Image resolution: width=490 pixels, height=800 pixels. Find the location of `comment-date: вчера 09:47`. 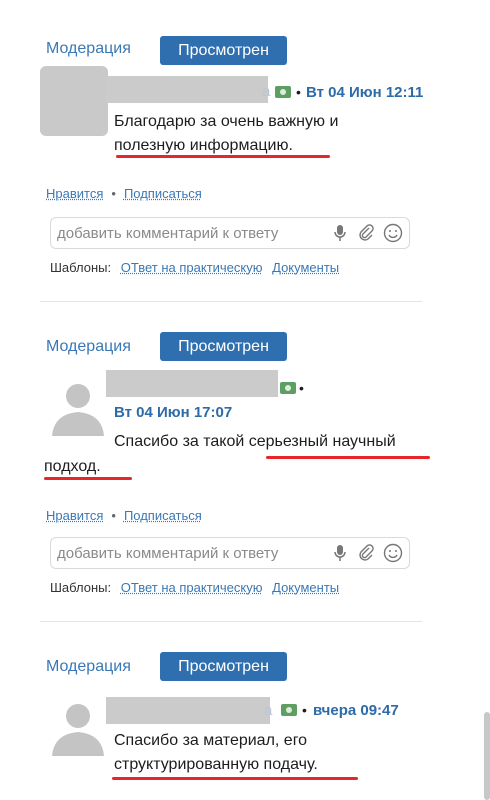

comment-date: вчера 09:47 is located at coordinates (356, 710).